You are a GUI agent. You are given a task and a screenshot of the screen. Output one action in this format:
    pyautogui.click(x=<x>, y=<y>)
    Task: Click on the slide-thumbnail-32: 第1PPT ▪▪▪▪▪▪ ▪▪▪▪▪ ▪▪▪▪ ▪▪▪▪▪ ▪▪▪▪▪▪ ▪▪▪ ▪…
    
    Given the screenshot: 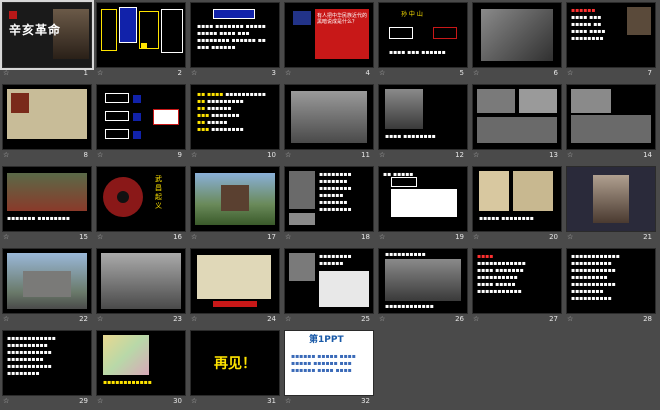 What is the action you would take?
    pyautogui.click(x=329, y=368)
    